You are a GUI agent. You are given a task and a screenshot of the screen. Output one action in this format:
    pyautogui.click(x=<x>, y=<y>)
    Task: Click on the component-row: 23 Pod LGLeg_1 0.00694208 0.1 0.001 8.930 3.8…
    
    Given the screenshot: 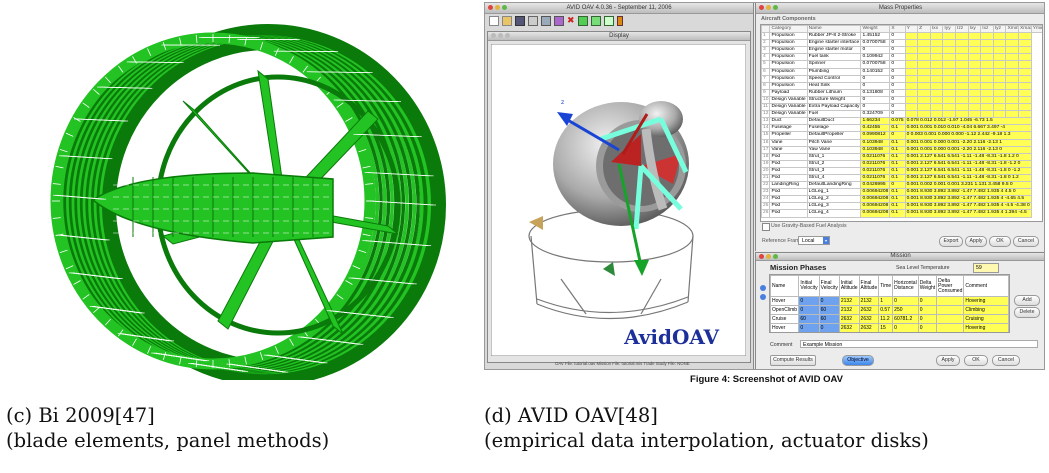 What is the action you would take?
    pyautogui.click(x=902, y=192)
    